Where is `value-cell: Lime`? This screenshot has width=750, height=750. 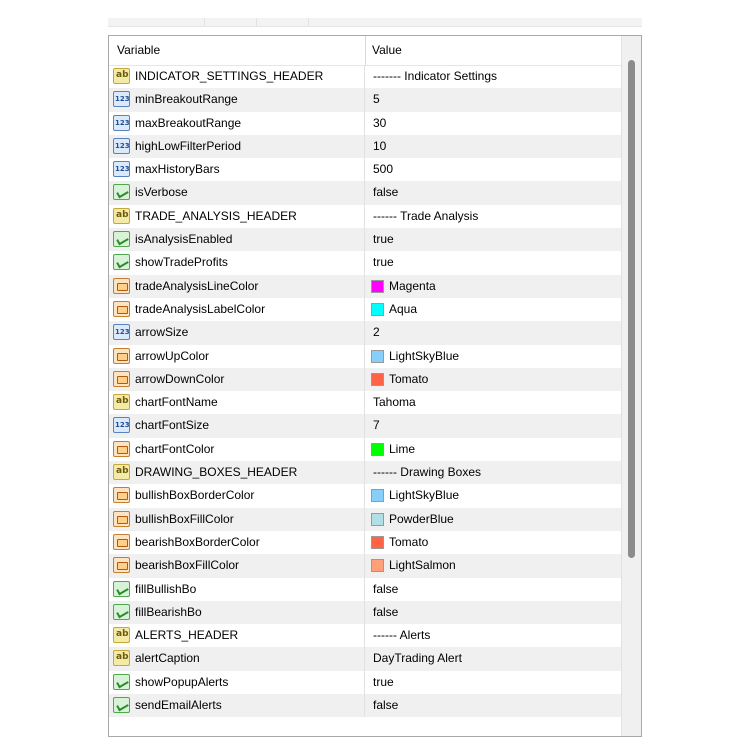 value-cell: Lime is located at coordinates (493, 449).